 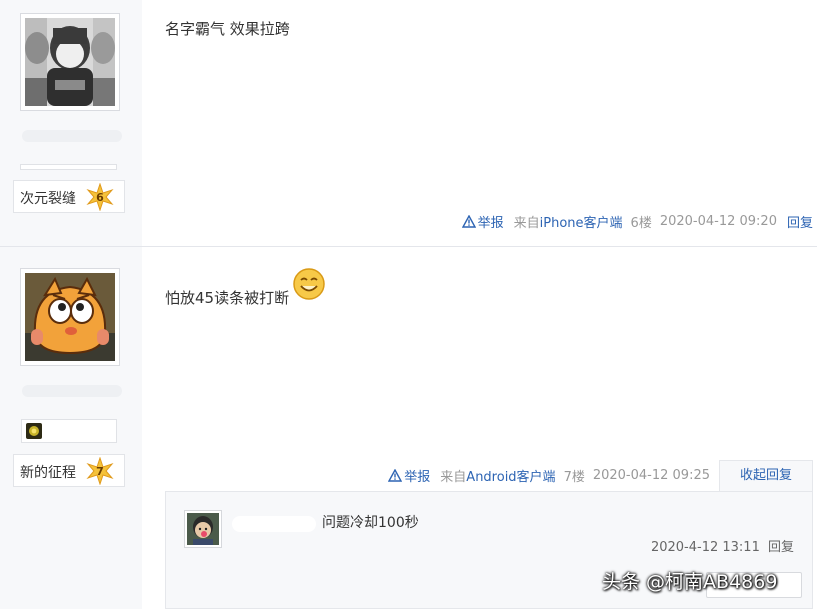 I want to click on smile-emoji-icon, so click(x=309, y=284).